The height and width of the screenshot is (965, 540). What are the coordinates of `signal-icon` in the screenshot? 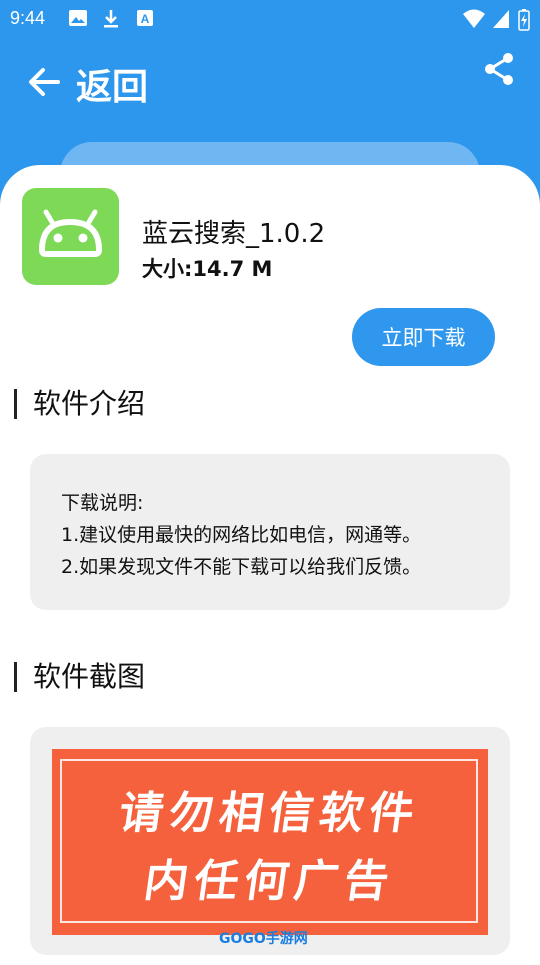 It's located at (501, 19).